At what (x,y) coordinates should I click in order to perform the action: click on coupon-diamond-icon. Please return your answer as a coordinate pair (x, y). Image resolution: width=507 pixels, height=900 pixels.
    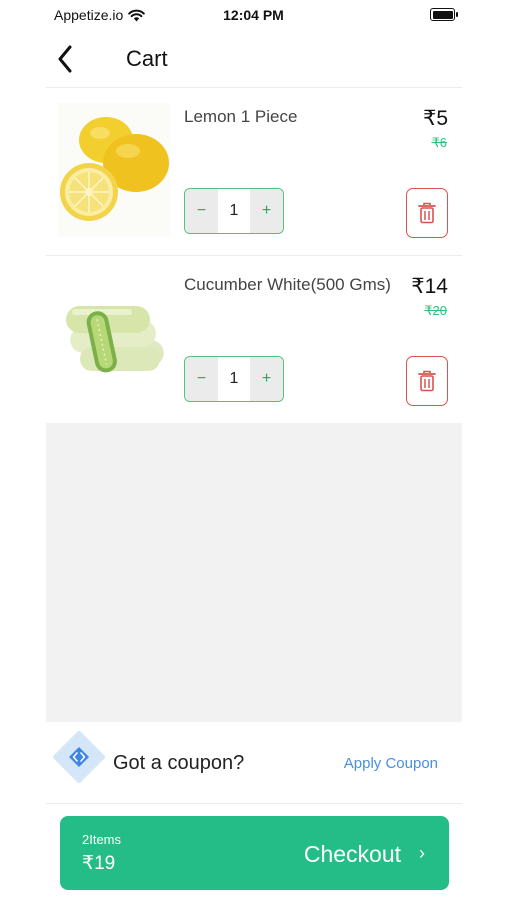
    Looking at the image, I should click on (79, 757).